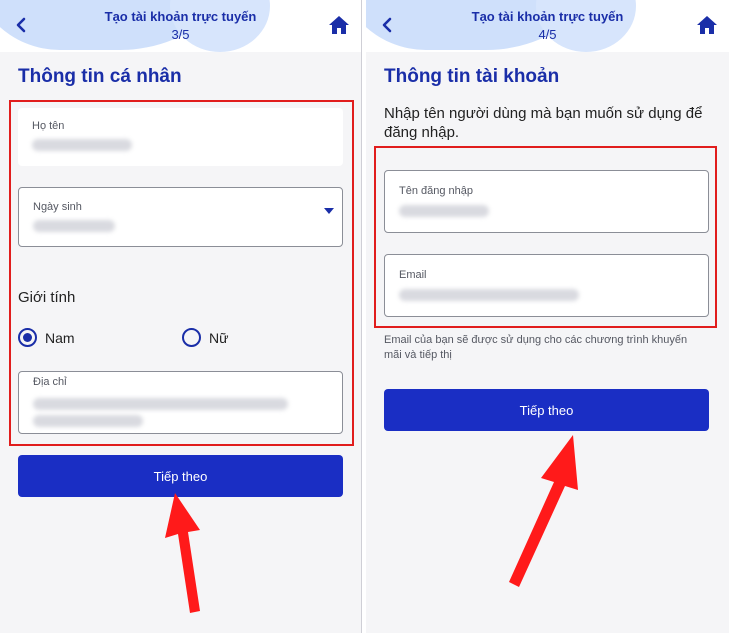 The height and width of the screenshot is (633, 729). I want to click on highlight-box, so click(545, 237).